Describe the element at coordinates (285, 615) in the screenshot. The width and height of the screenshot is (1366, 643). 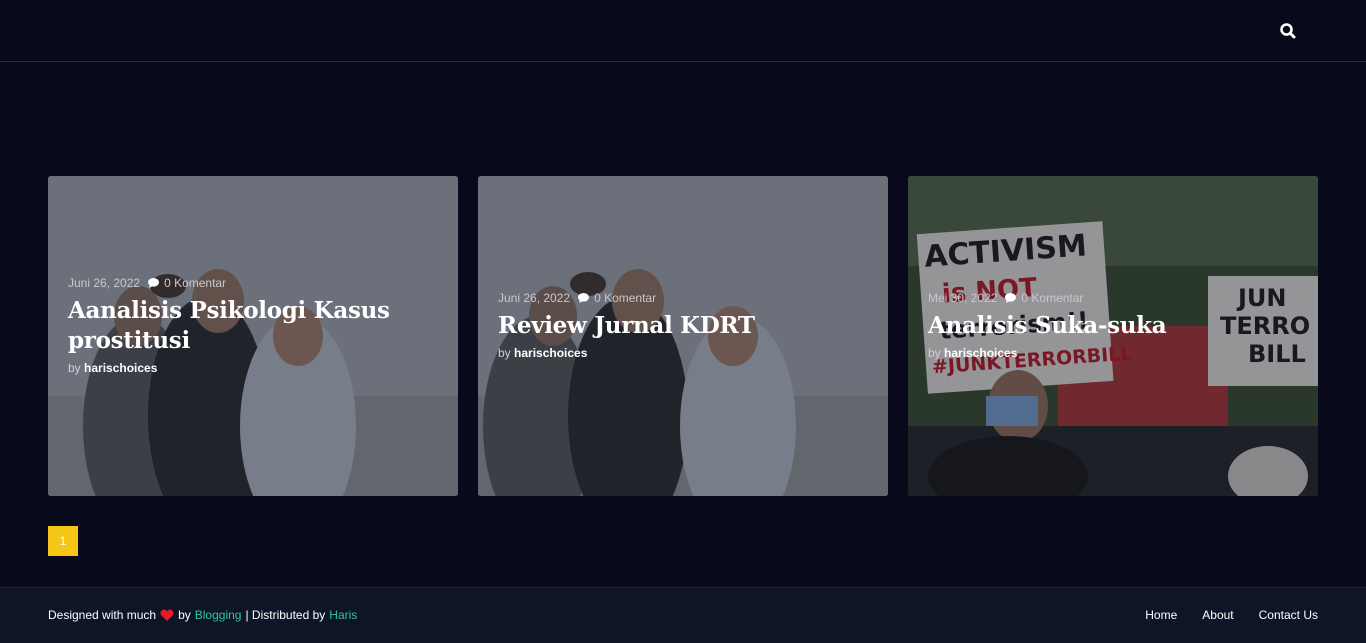
I see `credits-distributed: | Distributed by` at that location.